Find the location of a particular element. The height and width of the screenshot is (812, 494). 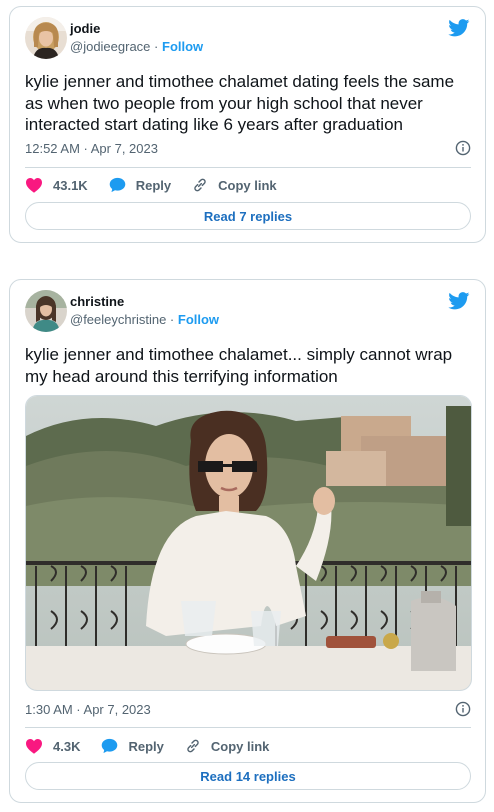

tweet-timestamp: 1:30 AM · Apr 7, 2023 is located at coordinates (88, 709).